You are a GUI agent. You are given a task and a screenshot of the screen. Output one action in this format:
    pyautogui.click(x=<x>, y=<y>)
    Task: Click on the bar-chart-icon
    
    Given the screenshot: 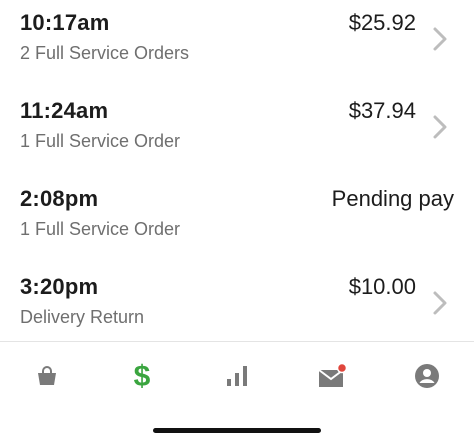 What is the action you would take?
    pyautogui.click(x=237, y=376)
    